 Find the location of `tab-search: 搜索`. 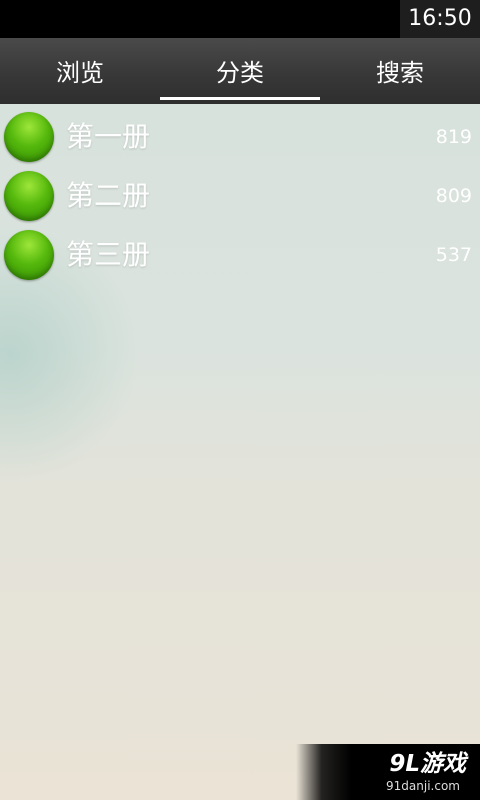

tab-search: 搜索 is located at coordinates (400, 71).